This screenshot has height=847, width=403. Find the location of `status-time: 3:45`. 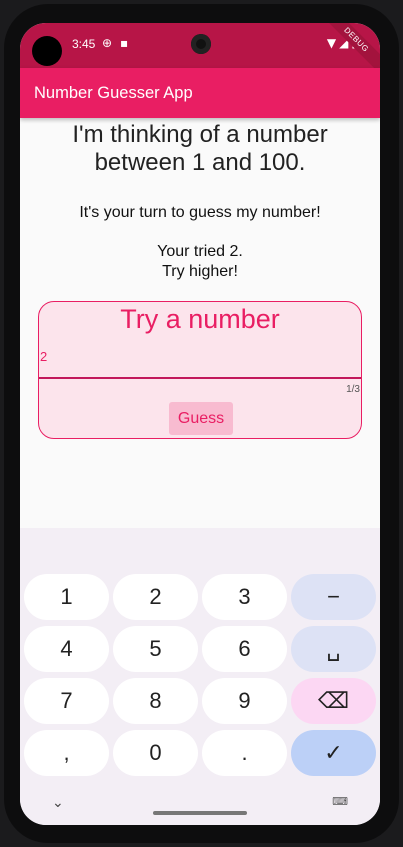

status-time: 3:45 is located at coordinates (84, 44).